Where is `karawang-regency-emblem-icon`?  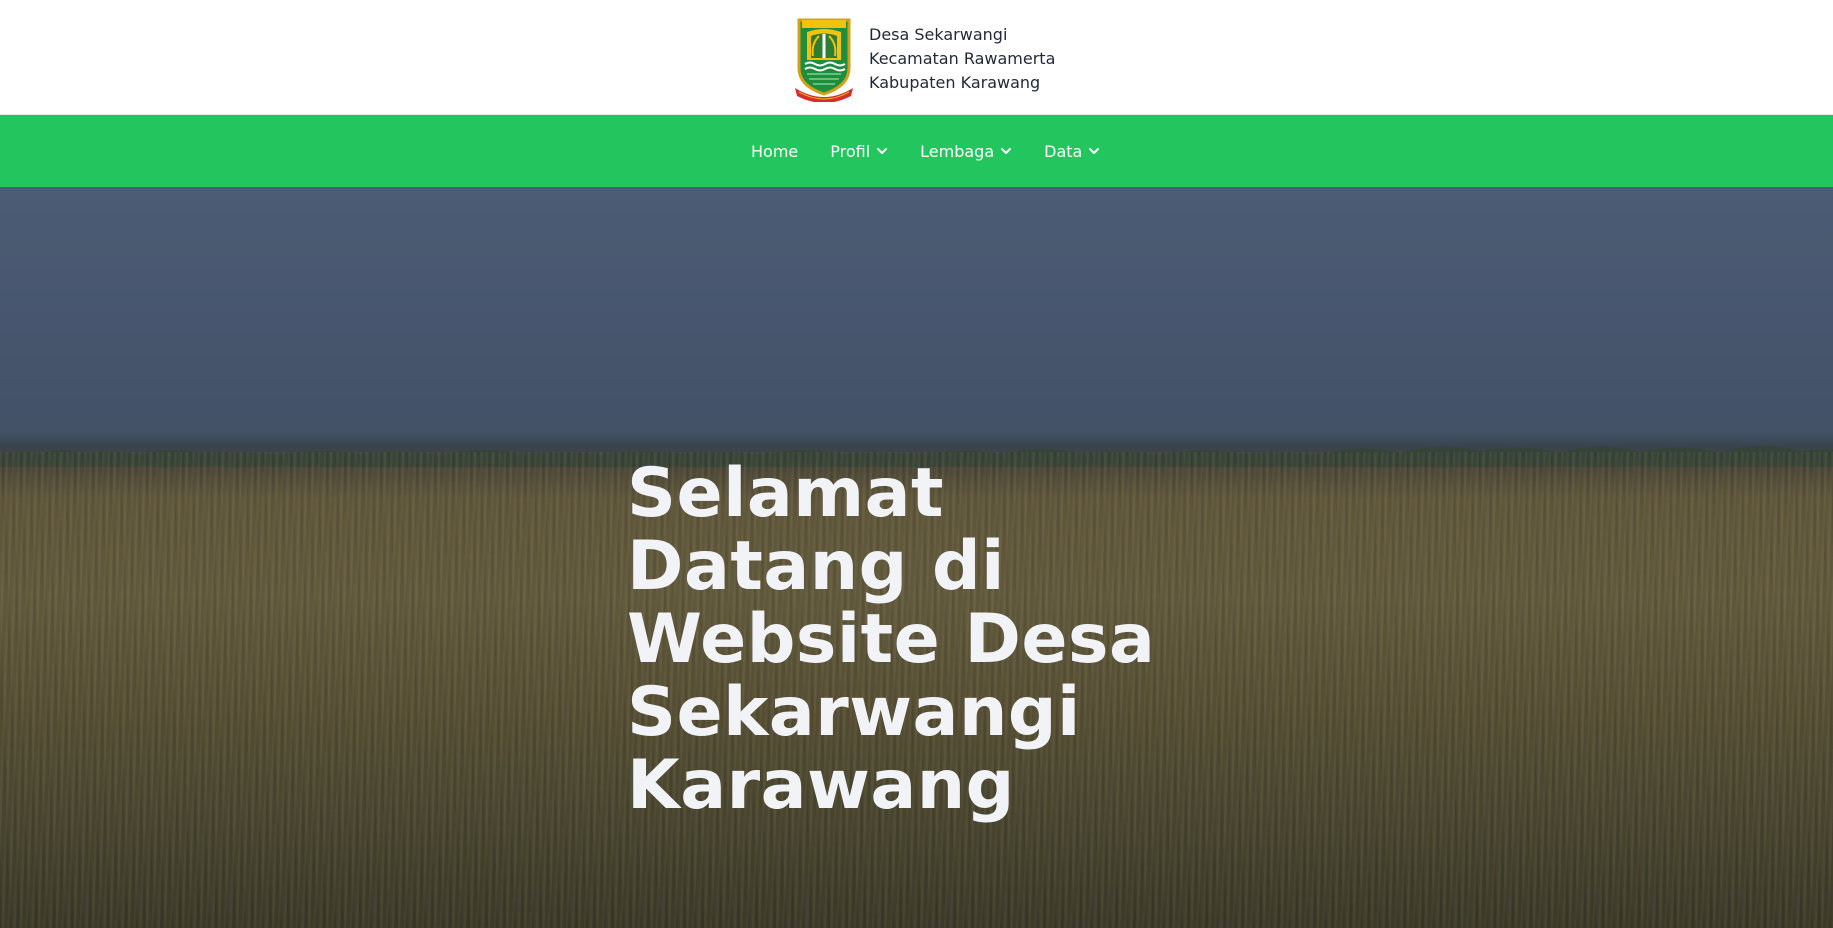
karawang-regency-emblem-icon is located at coordinates (824, 60).